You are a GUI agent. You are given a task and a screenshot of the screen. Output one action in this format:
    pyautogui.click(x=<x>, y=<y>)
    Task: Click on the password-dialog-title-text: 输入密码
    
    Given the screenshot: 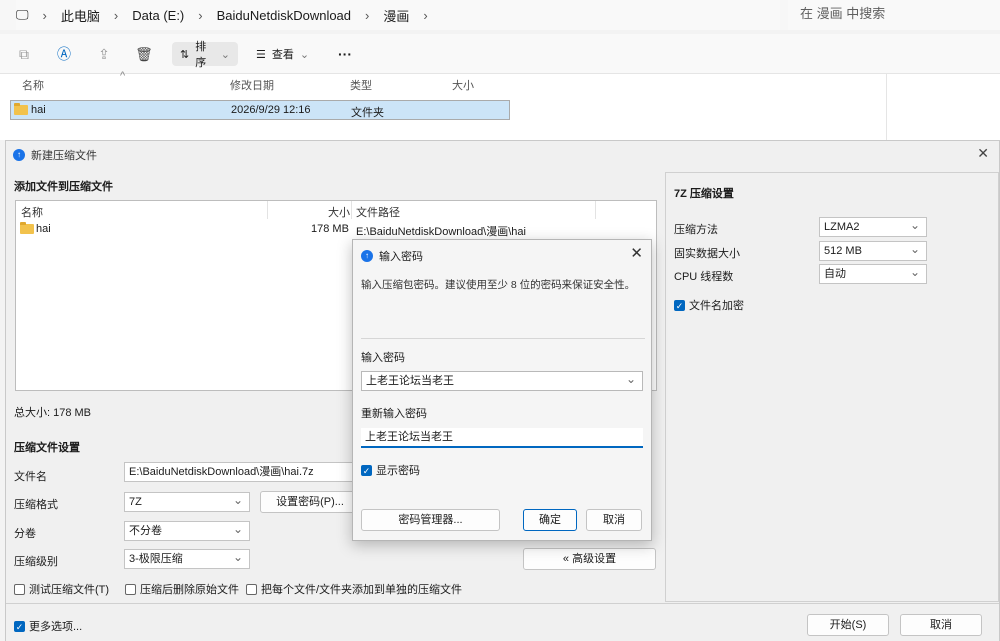 What is the action you would take?
    pyautogui.click(x=401, y=257)
    